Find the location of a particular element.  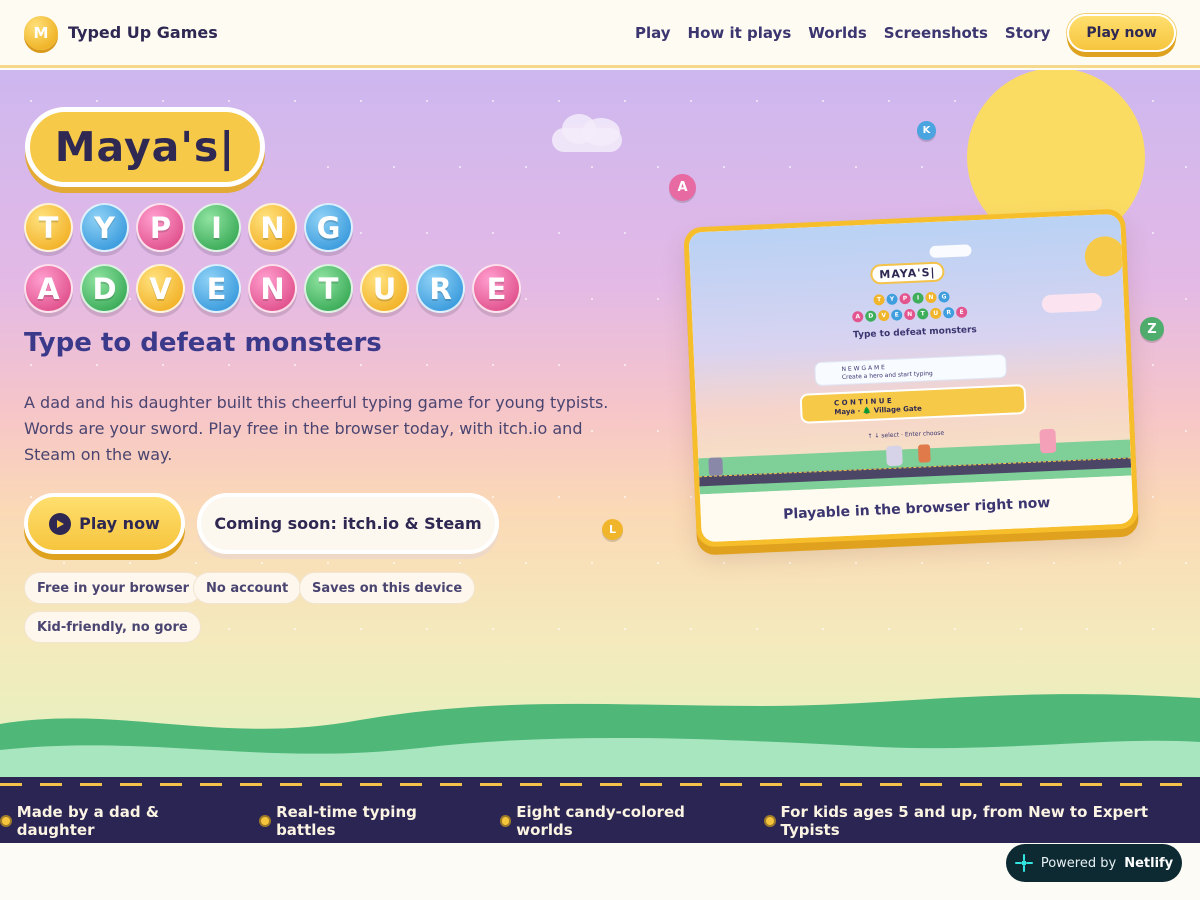

preview-letter: Y is located at coordinates (892, 299).